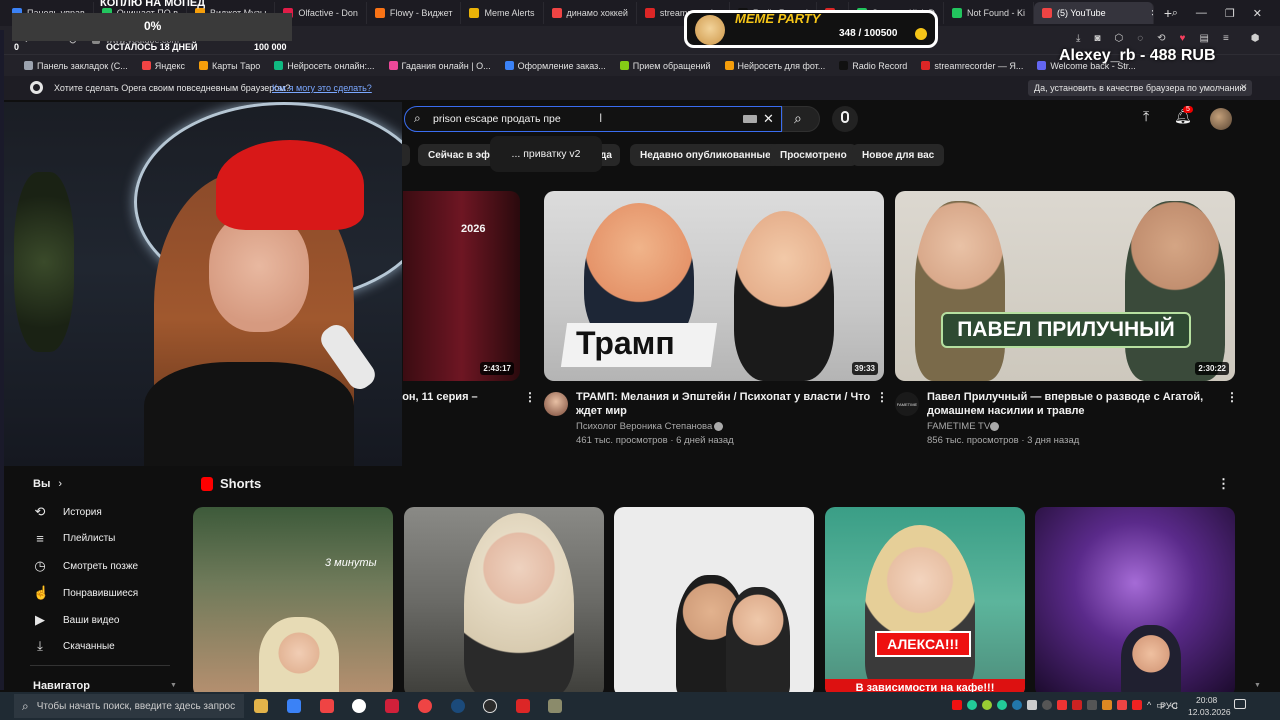  What do you see at coordinates (1255, 38) in the screenshot?
I see `extensions-icon: ⬢` at bounding box center [1255, 38].